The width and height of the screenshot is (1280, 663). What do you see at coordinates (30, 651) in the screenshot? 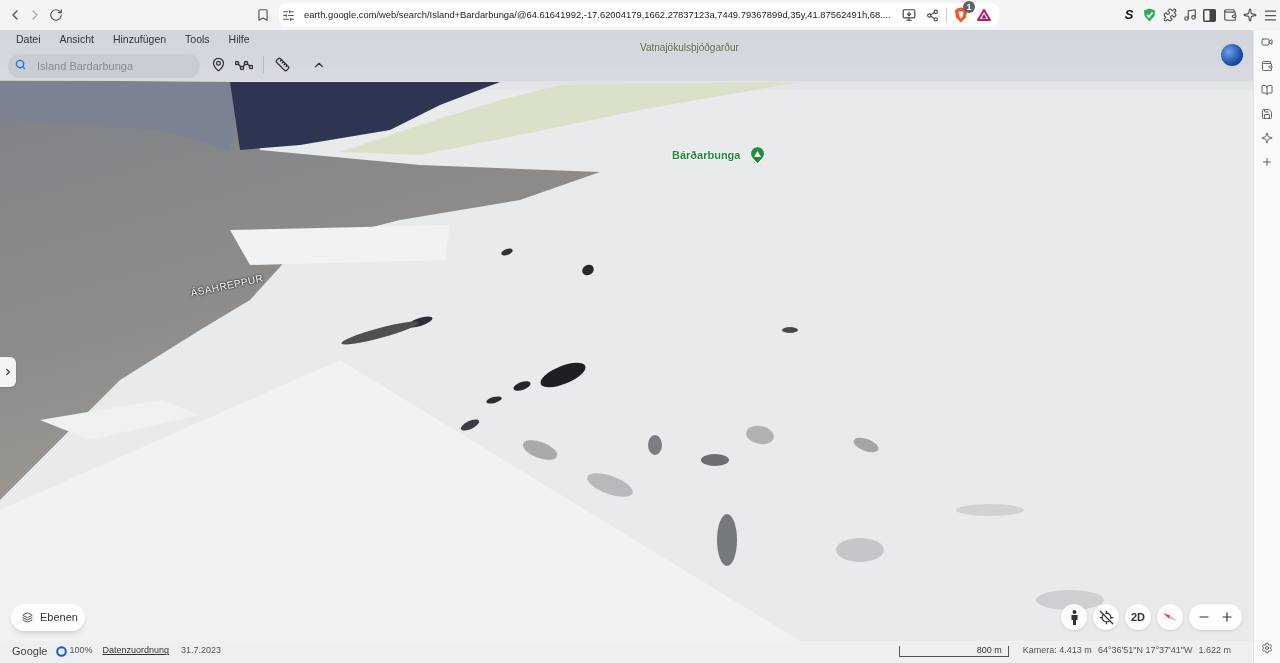
I see `google-logo: Google` at bounding box center [30, 651].